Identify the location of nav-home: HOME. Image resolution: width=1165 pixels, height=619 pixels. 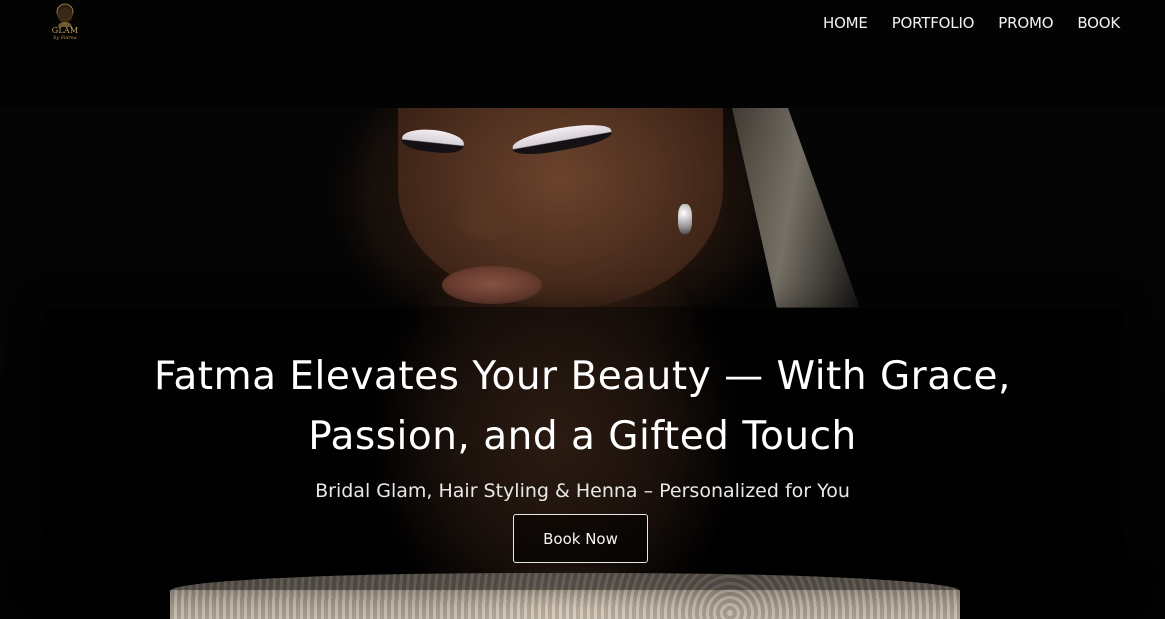
(845, 23).